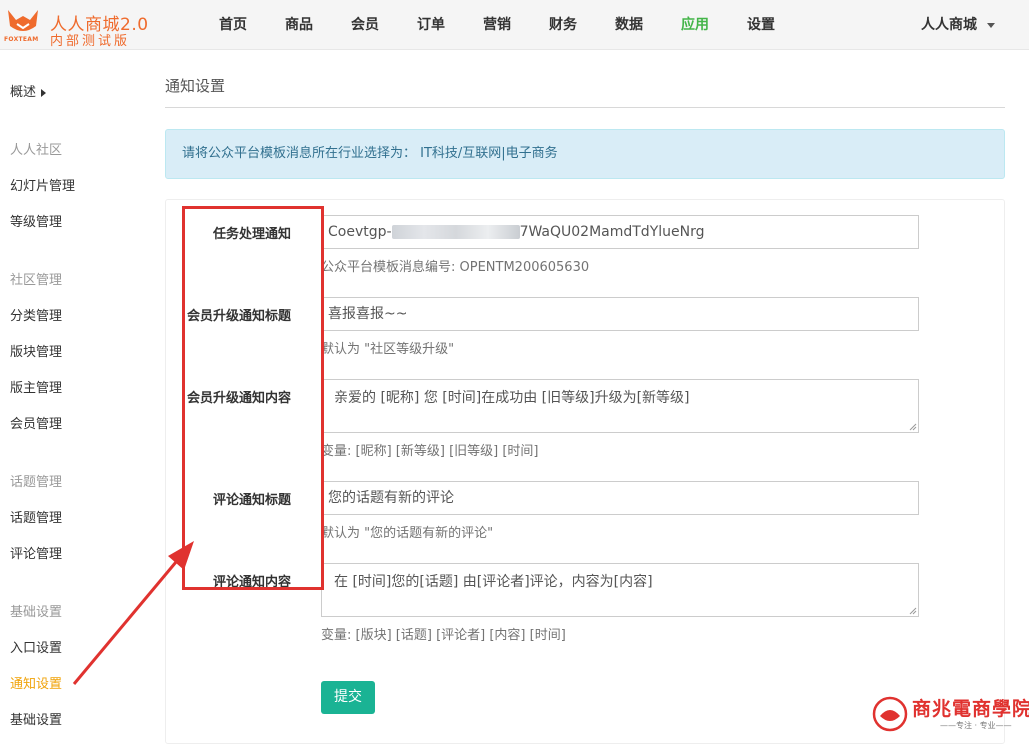 This screenshot has height=744, width=1029. What do you see at coordinates (991, 25) in the screenshot?
I see `chevron-down-icon` at bounding box center [991, 25].